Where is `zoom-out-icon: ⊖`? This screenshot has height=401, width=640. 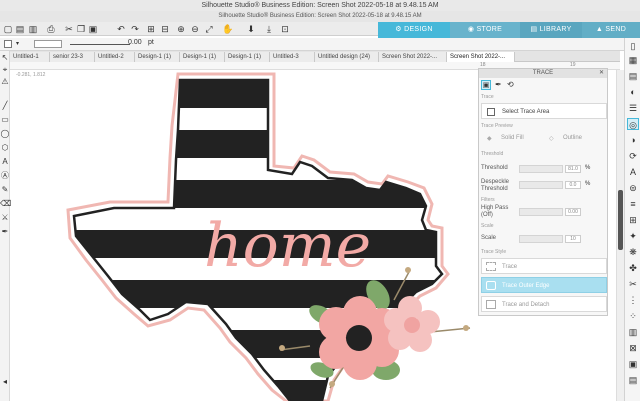
zoom-out-icon: ⊖ is located at coordinates (195, 29).